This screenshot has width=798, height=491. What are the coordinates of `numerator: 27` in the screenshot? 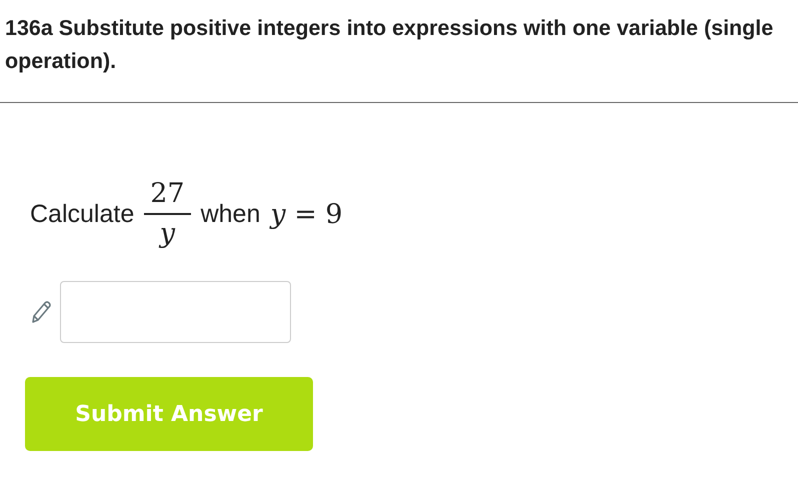 It's located at (167, 195).